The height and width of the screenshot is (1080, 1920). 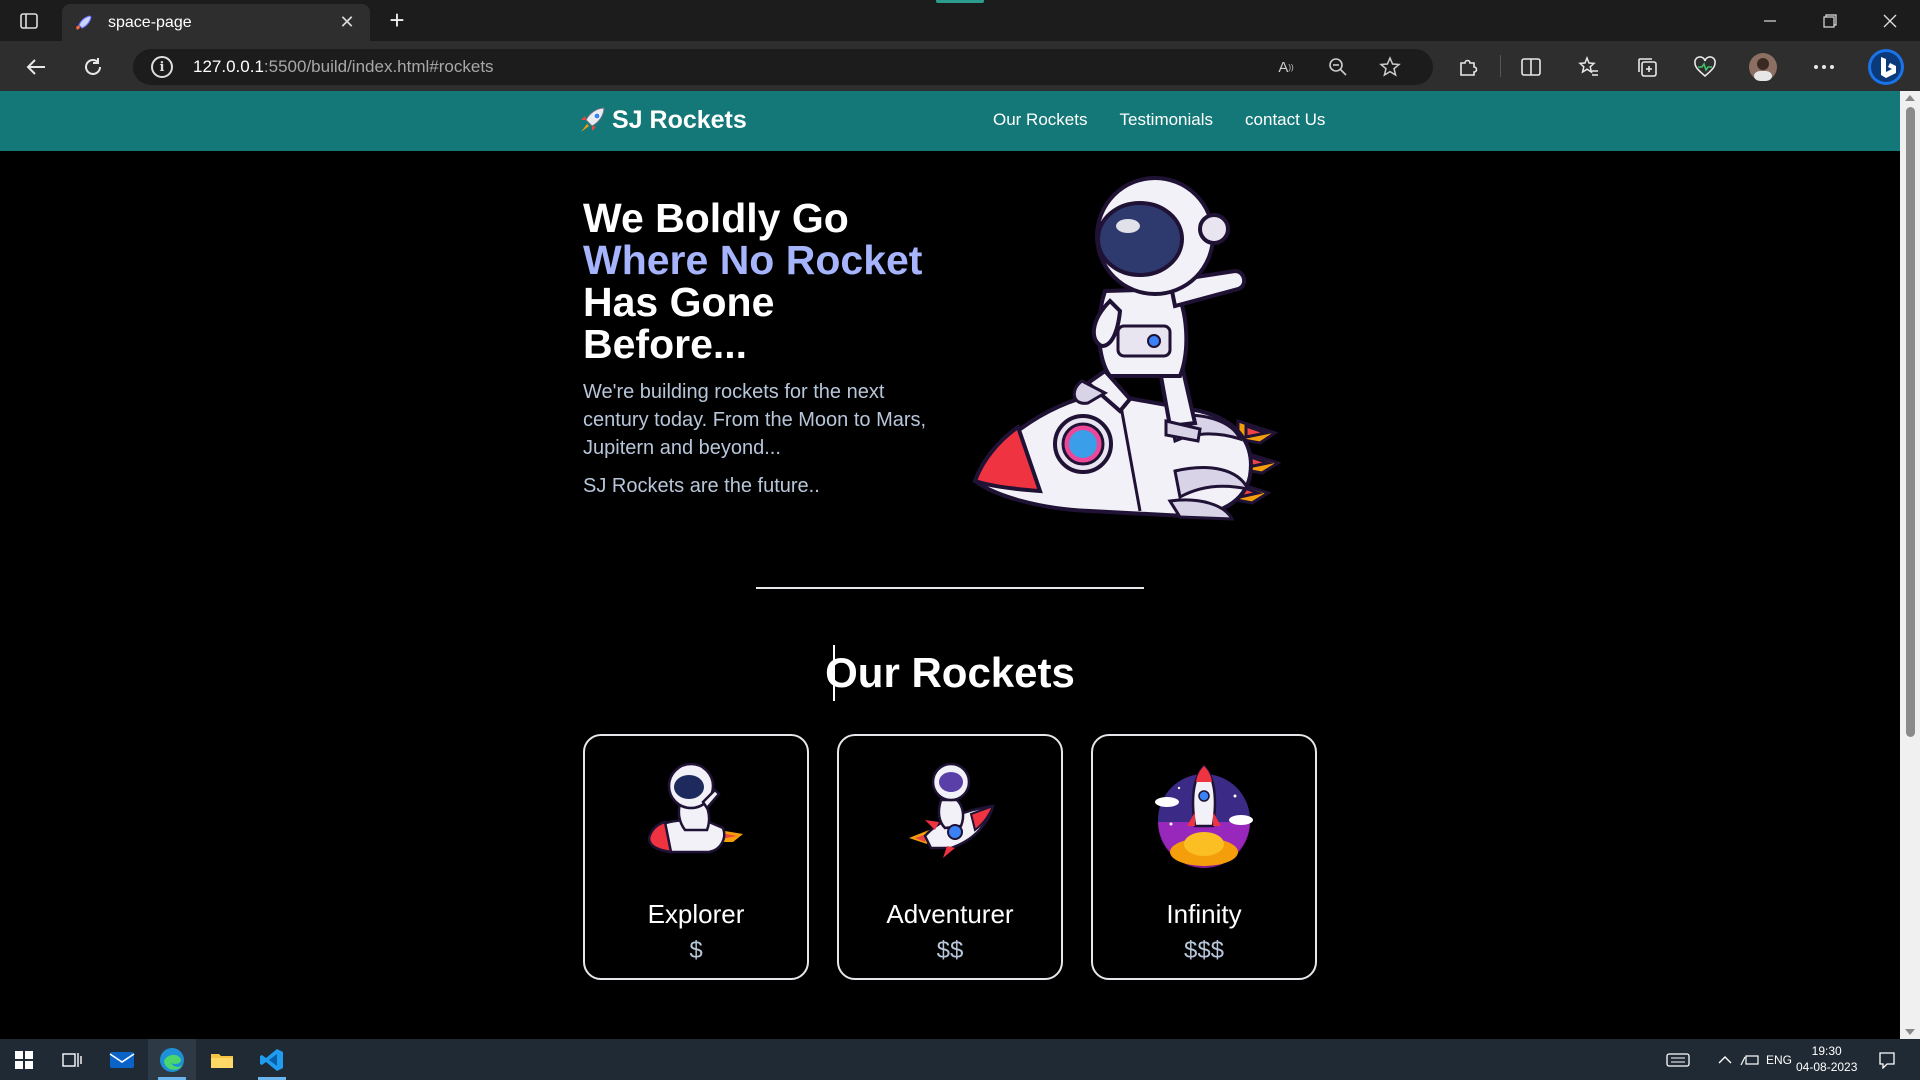 What do you see at coordinates (950, 950) in the screenshot?
I see `card-price: $$` at bounding box center [950, 950].